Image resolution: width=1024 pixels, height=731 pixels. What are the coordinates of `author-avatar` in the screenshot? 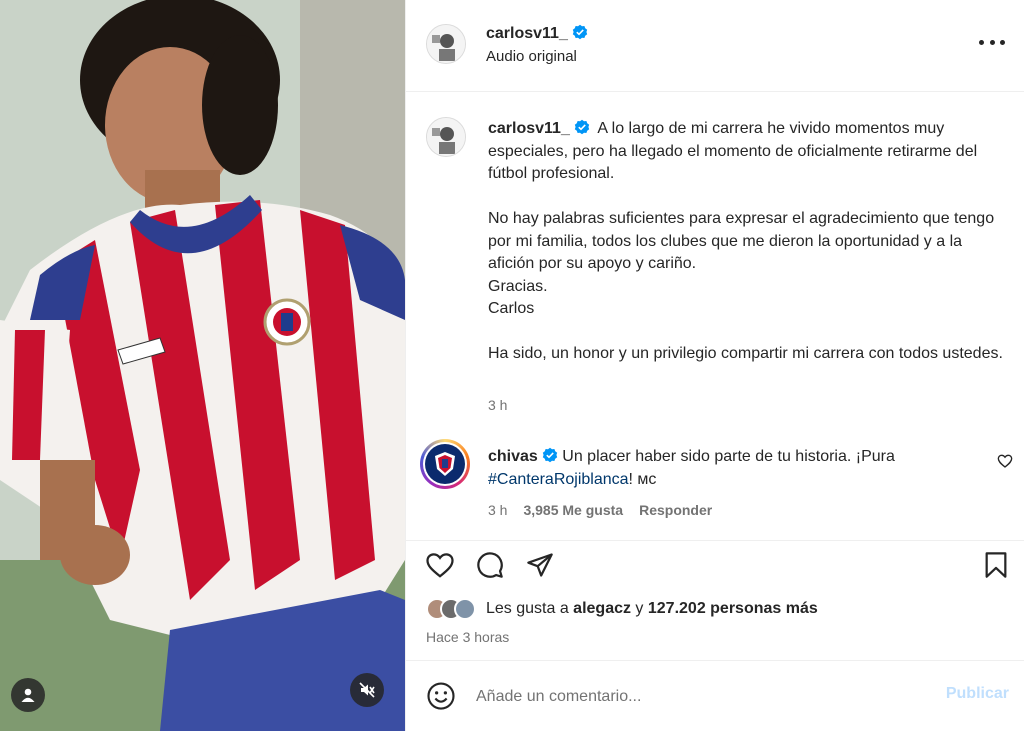 It's located at (446, 44).